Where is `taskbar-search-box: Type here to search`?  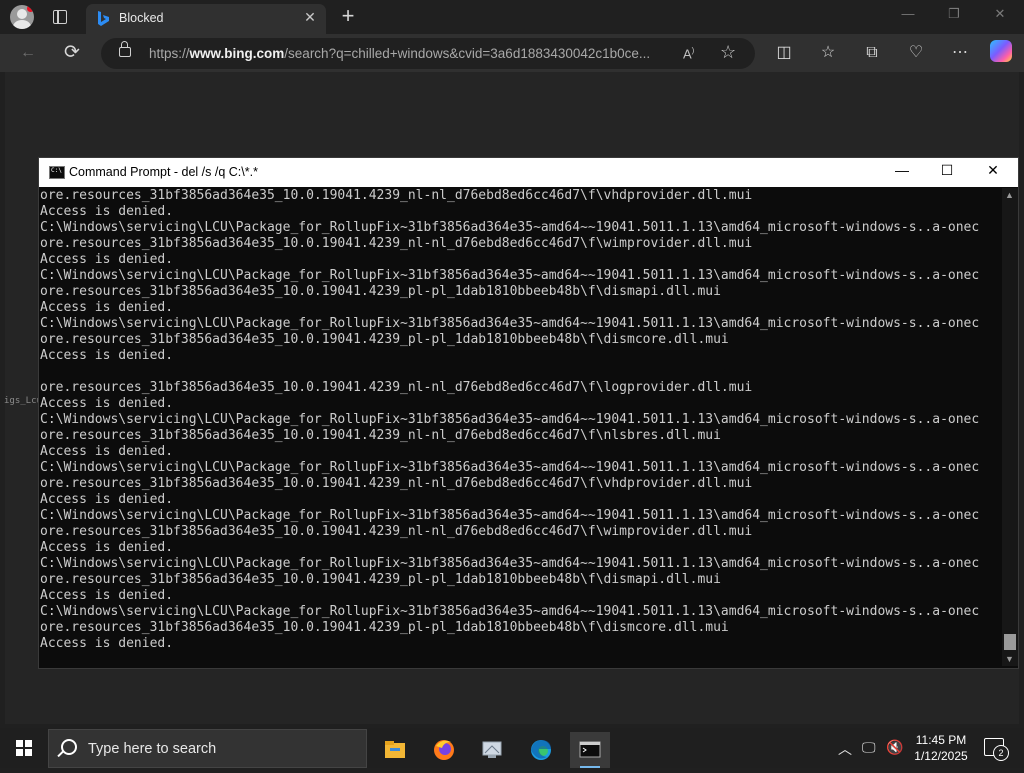
taskbar-search-box: Type here to search is located at coordinates (207, 748).